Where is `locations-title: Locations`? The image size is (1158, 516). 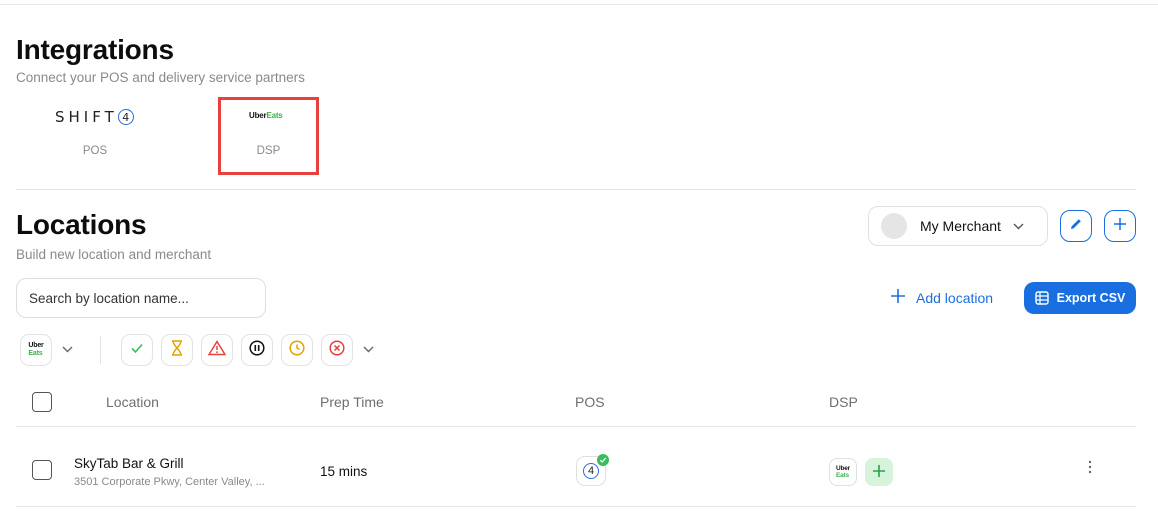
locations-title: Locations is located at coordinates (81, 224).